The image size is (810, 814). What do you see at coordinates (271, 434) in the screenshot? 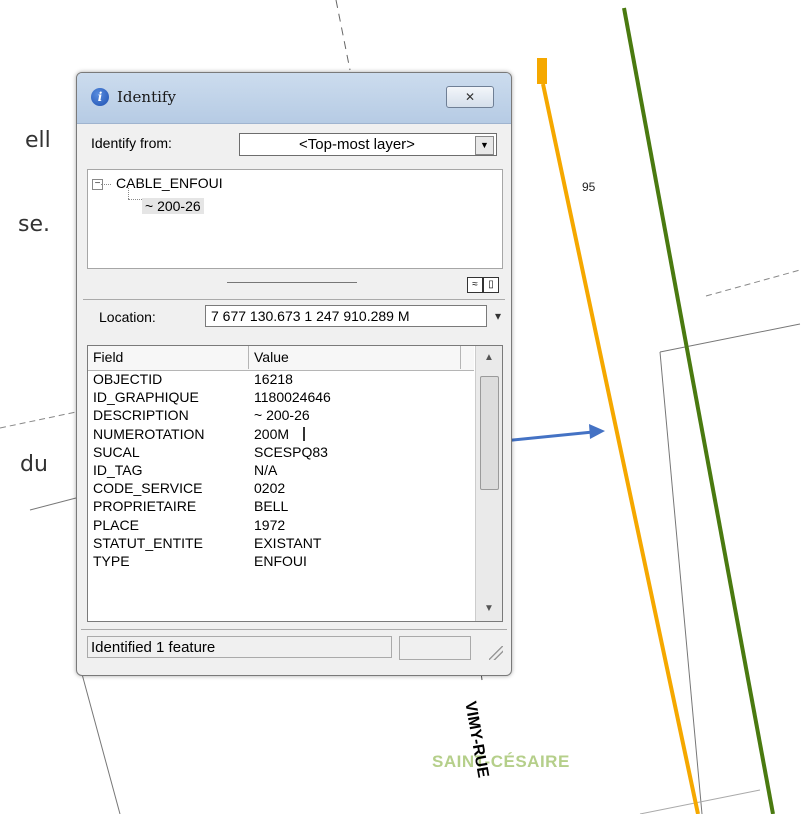
I see `value-cell: 200M` at bounding box center [271, 434].